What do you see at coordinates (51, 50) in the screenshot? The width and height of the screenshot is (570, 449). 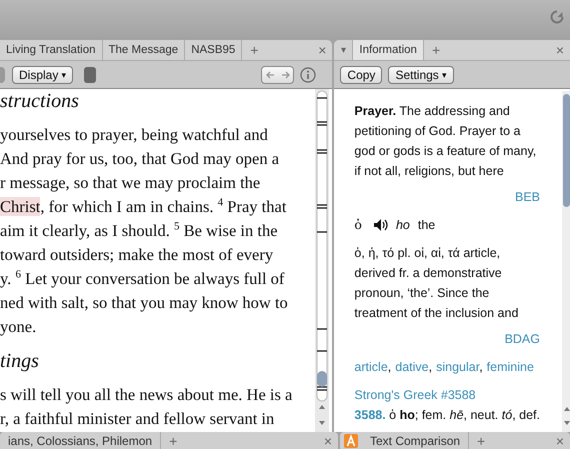 I see `tab: Living Translation` at bounding box center [51, 50].